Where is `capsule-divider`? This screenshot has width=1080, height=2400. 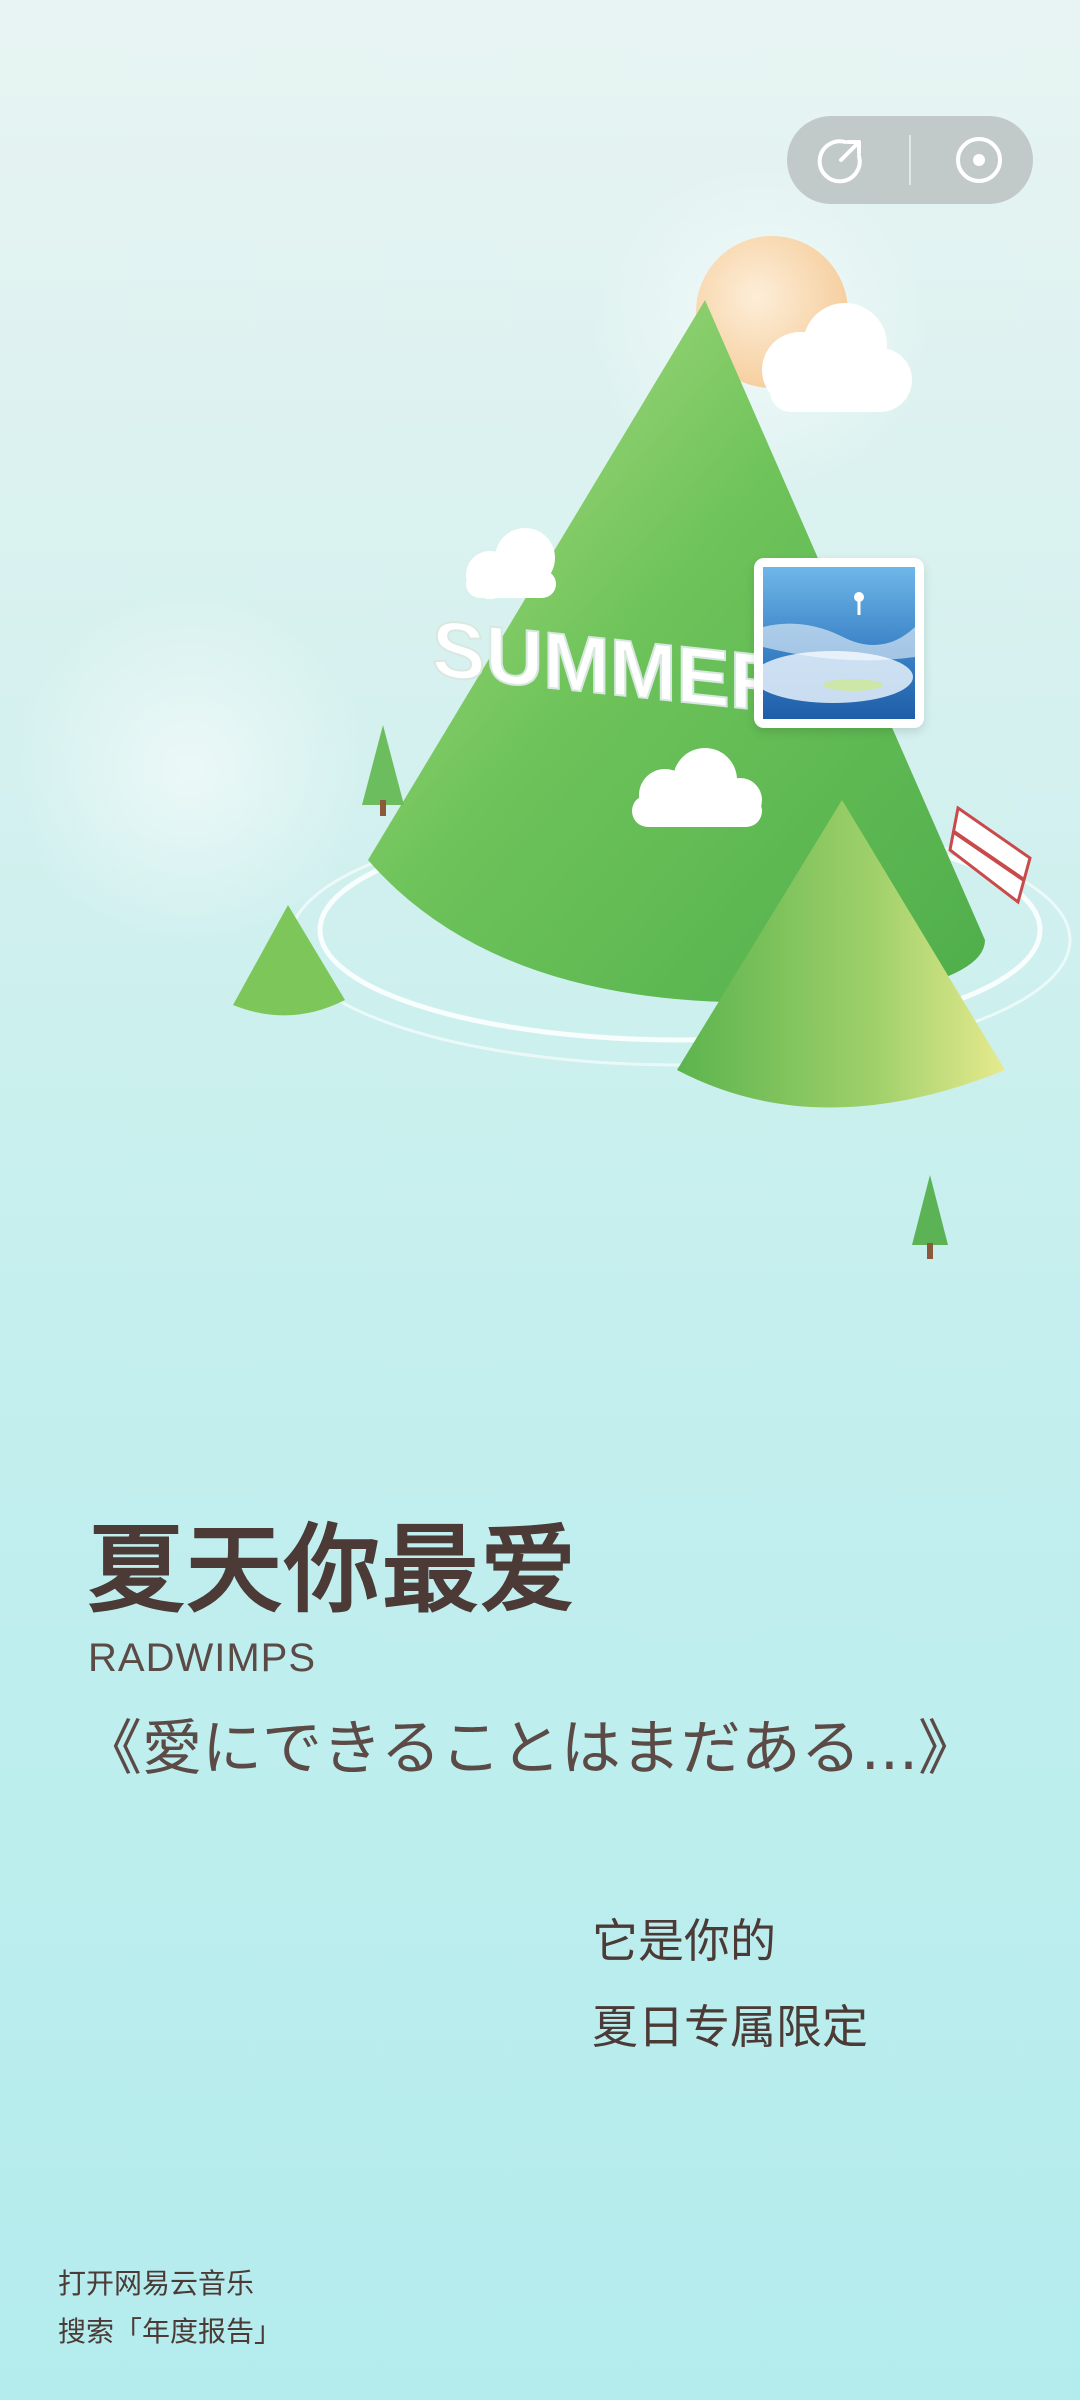 capsule-divider is located at coordinates (910, 160).